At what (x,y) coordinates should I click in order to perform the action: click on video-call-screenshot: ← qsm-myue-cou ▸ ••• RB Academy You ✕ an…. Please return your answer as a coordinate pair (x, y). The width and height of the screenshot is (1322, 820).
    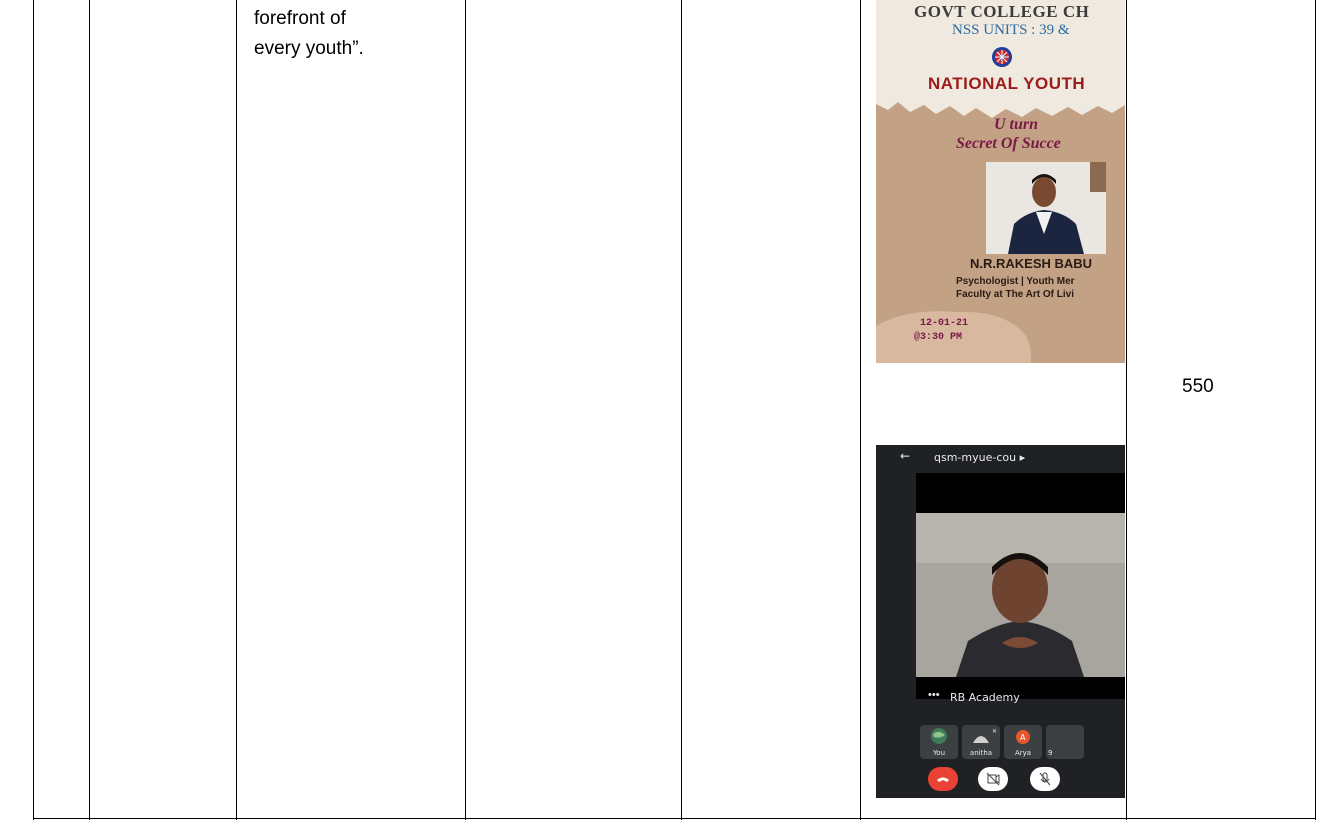
    Looking at the image, I should click on (1000, 621).